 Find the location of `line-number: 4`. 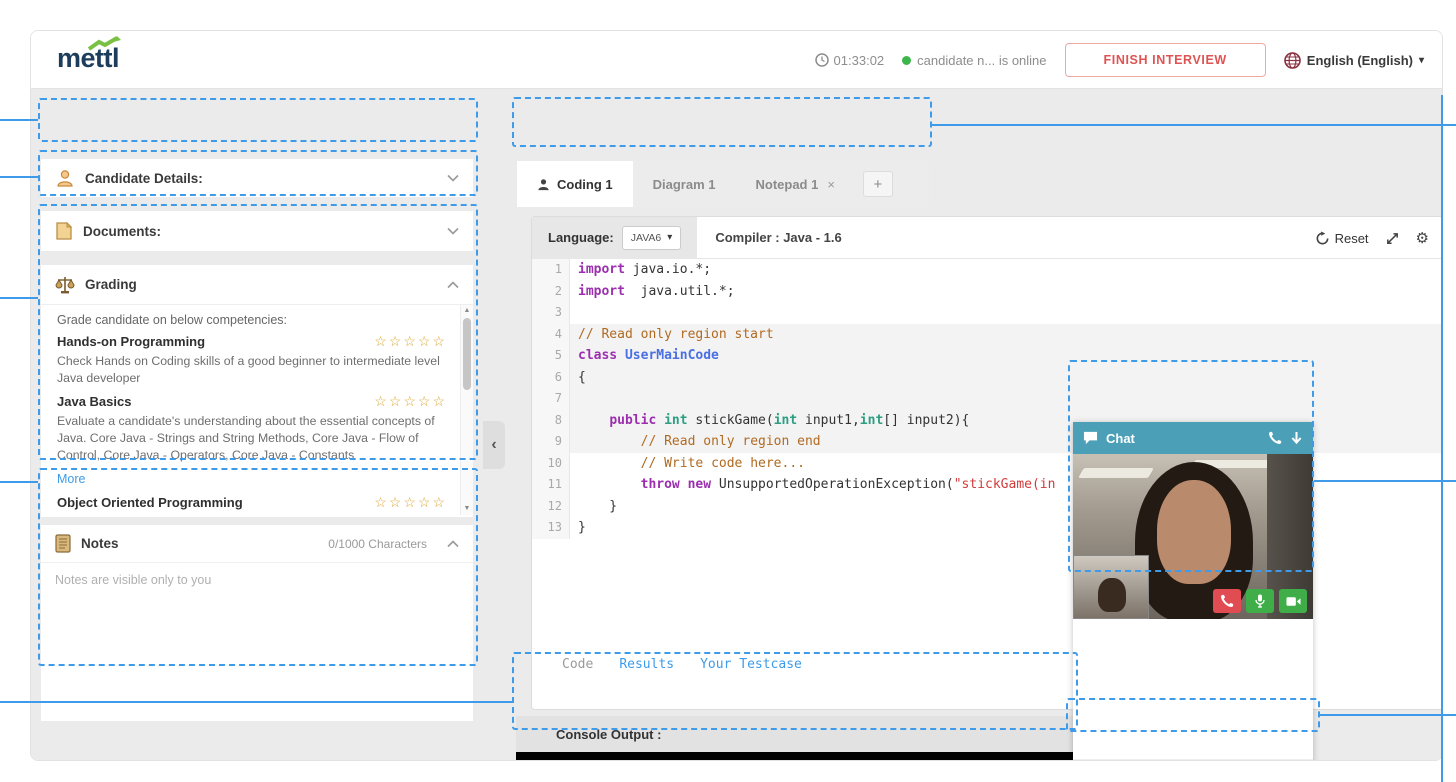

line-number: 4 is located at coordinates (551, 334).